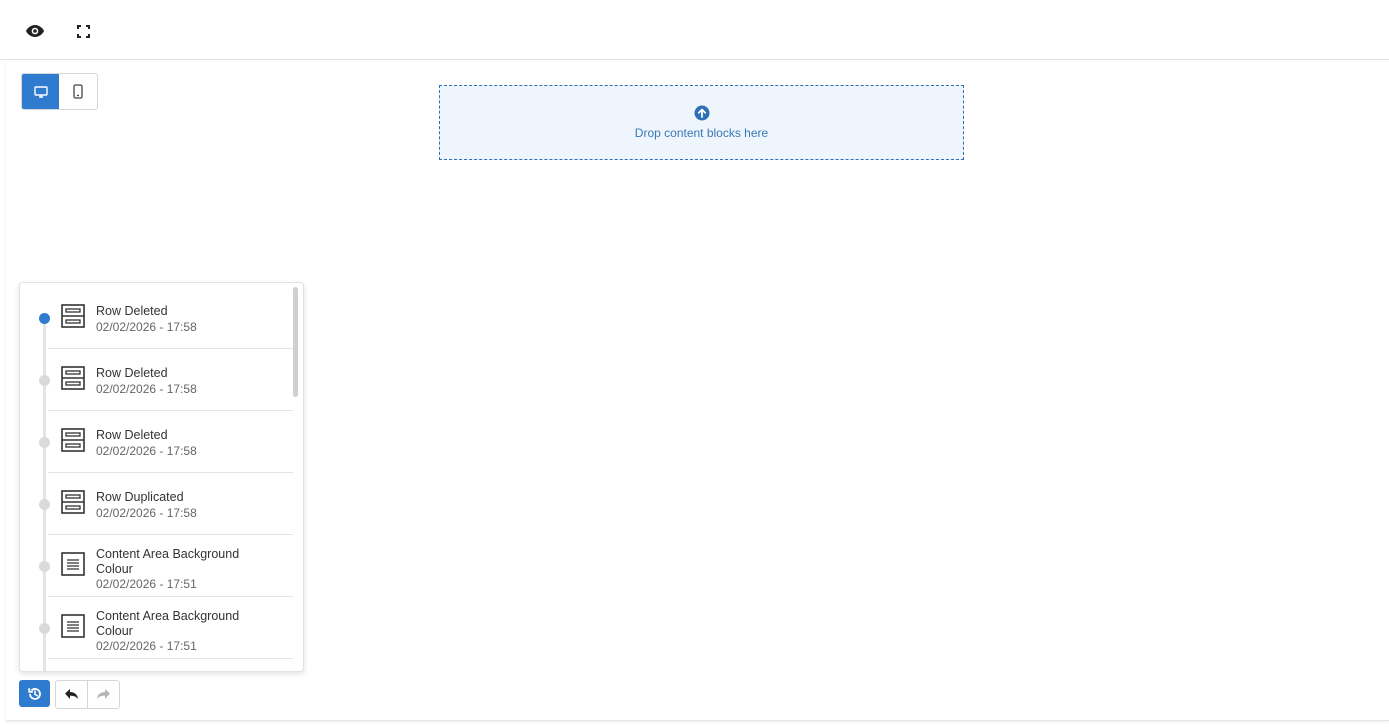 This screenshot has height=727, width=1389. I want to click on history-icon, so click(34, 693).